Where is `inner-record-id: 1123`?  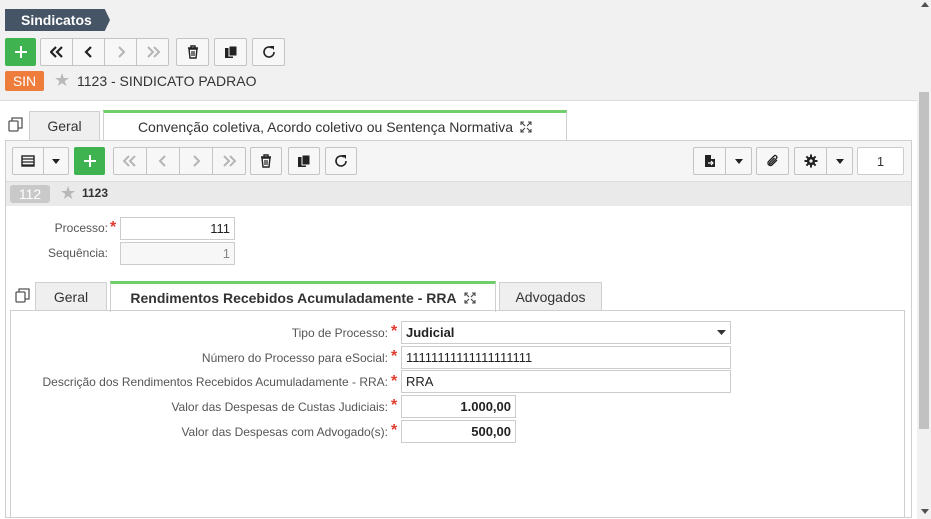 inner-record-id: 1123 is located at coordinates (95, 193).